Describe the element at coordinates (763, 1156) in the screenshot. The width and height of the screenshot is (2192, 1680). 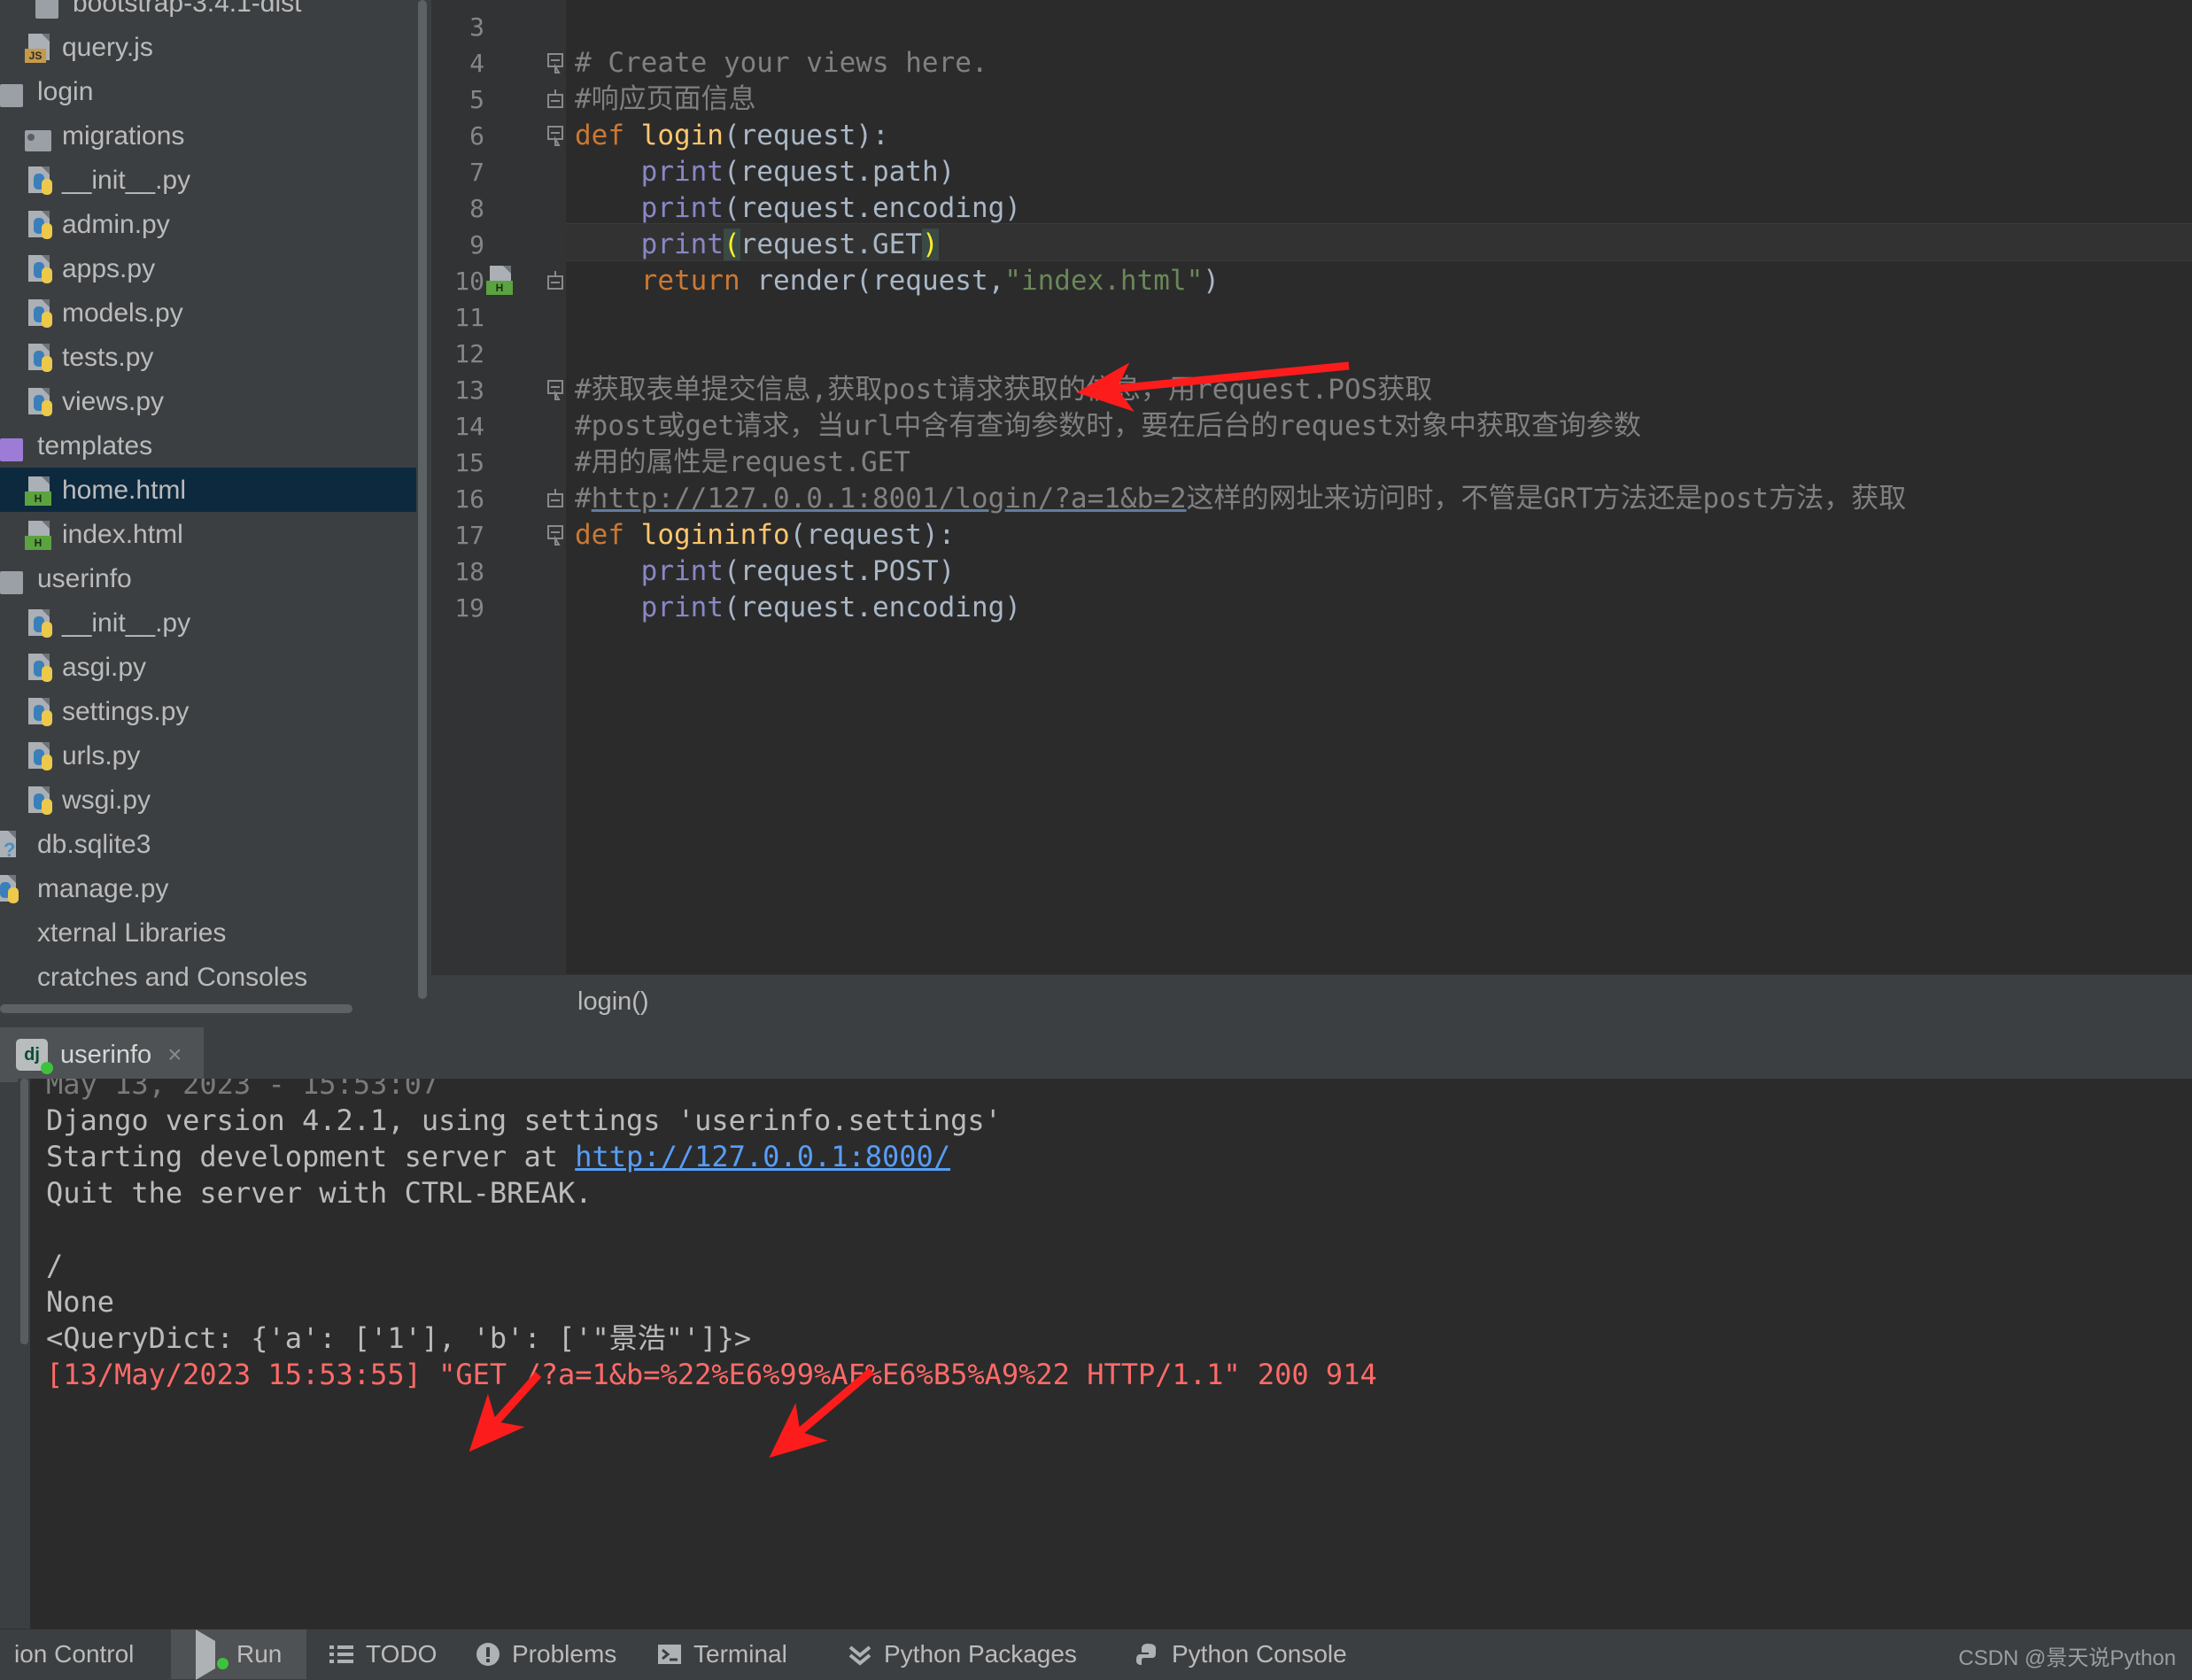
I see `console-link: http://127.0.0.1:8000/` at that location.